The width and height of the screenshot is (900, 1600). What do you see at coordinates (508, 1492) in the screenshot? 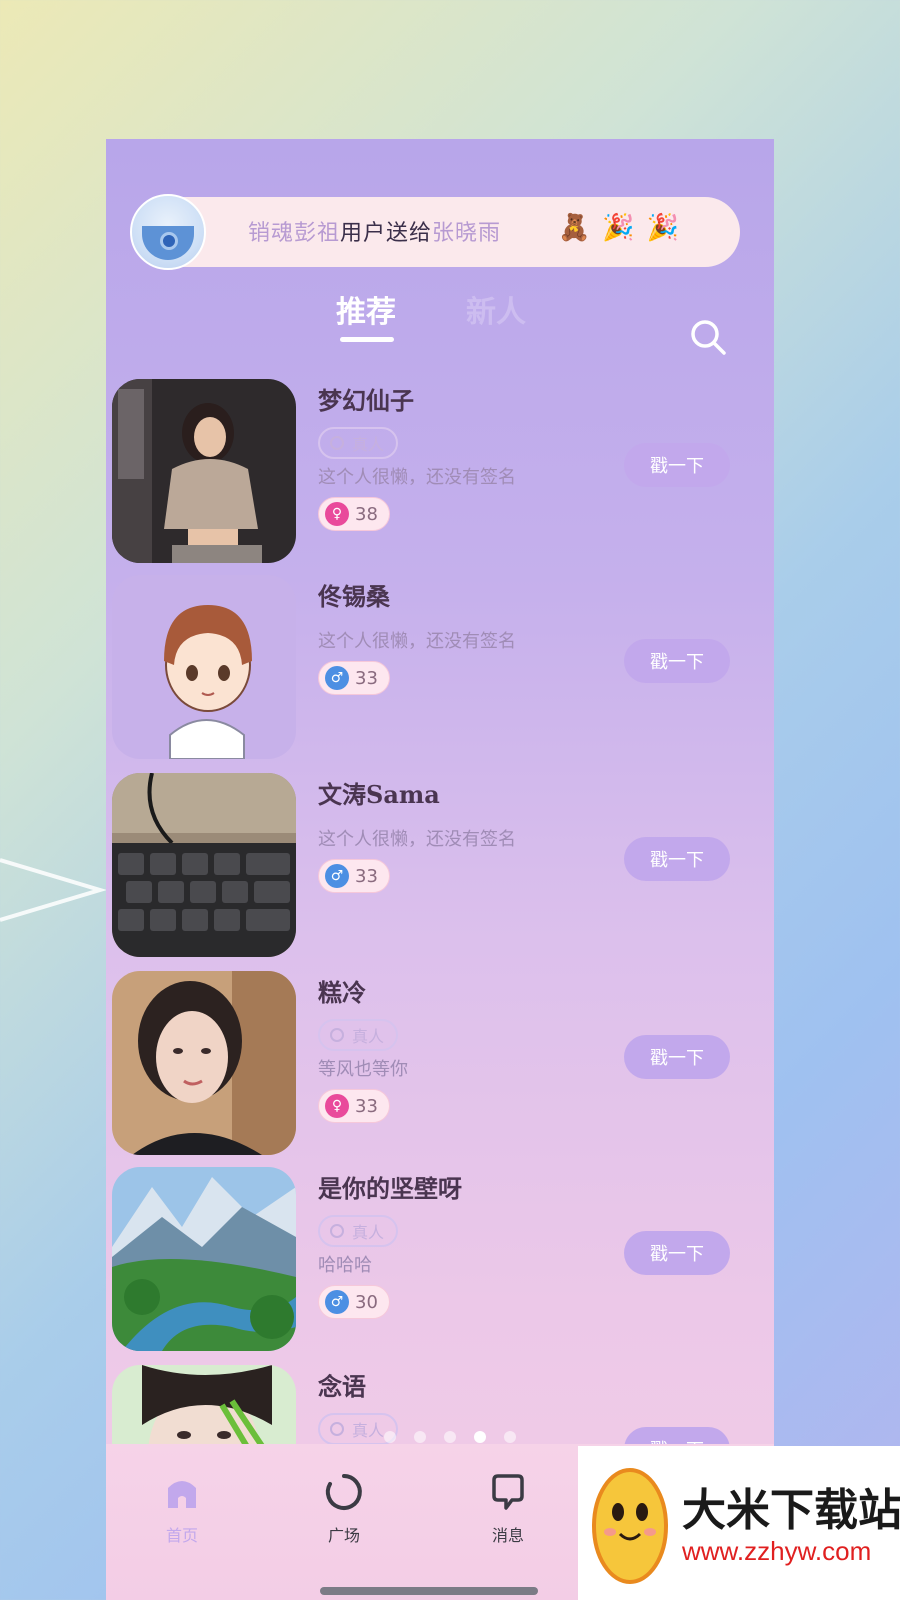
I see `message-icon` at bounding box center [508, 1492].